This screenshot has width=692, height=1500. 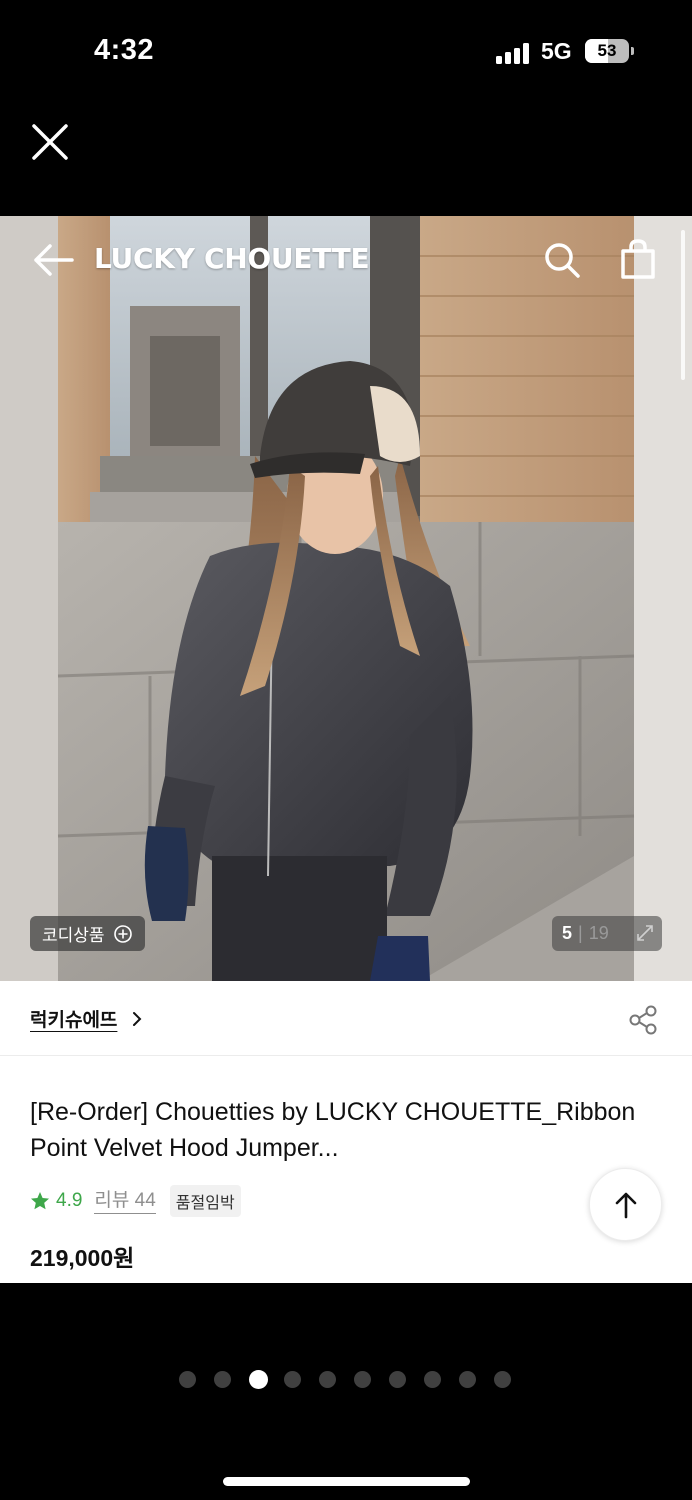 What do you see at coordinates (567, 933) in the screenshot?
I see `current-image-index: 5` at bounding box center [567, 933].